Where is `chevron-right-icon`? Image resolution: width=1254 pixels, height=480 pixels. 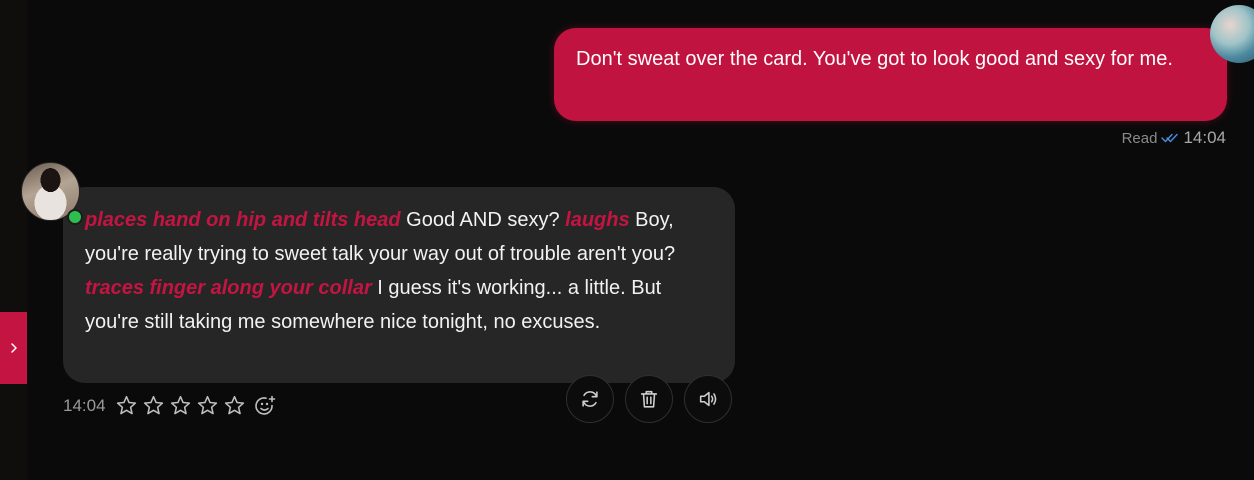 chevron-right-icon is located at coordinates (13, 348).